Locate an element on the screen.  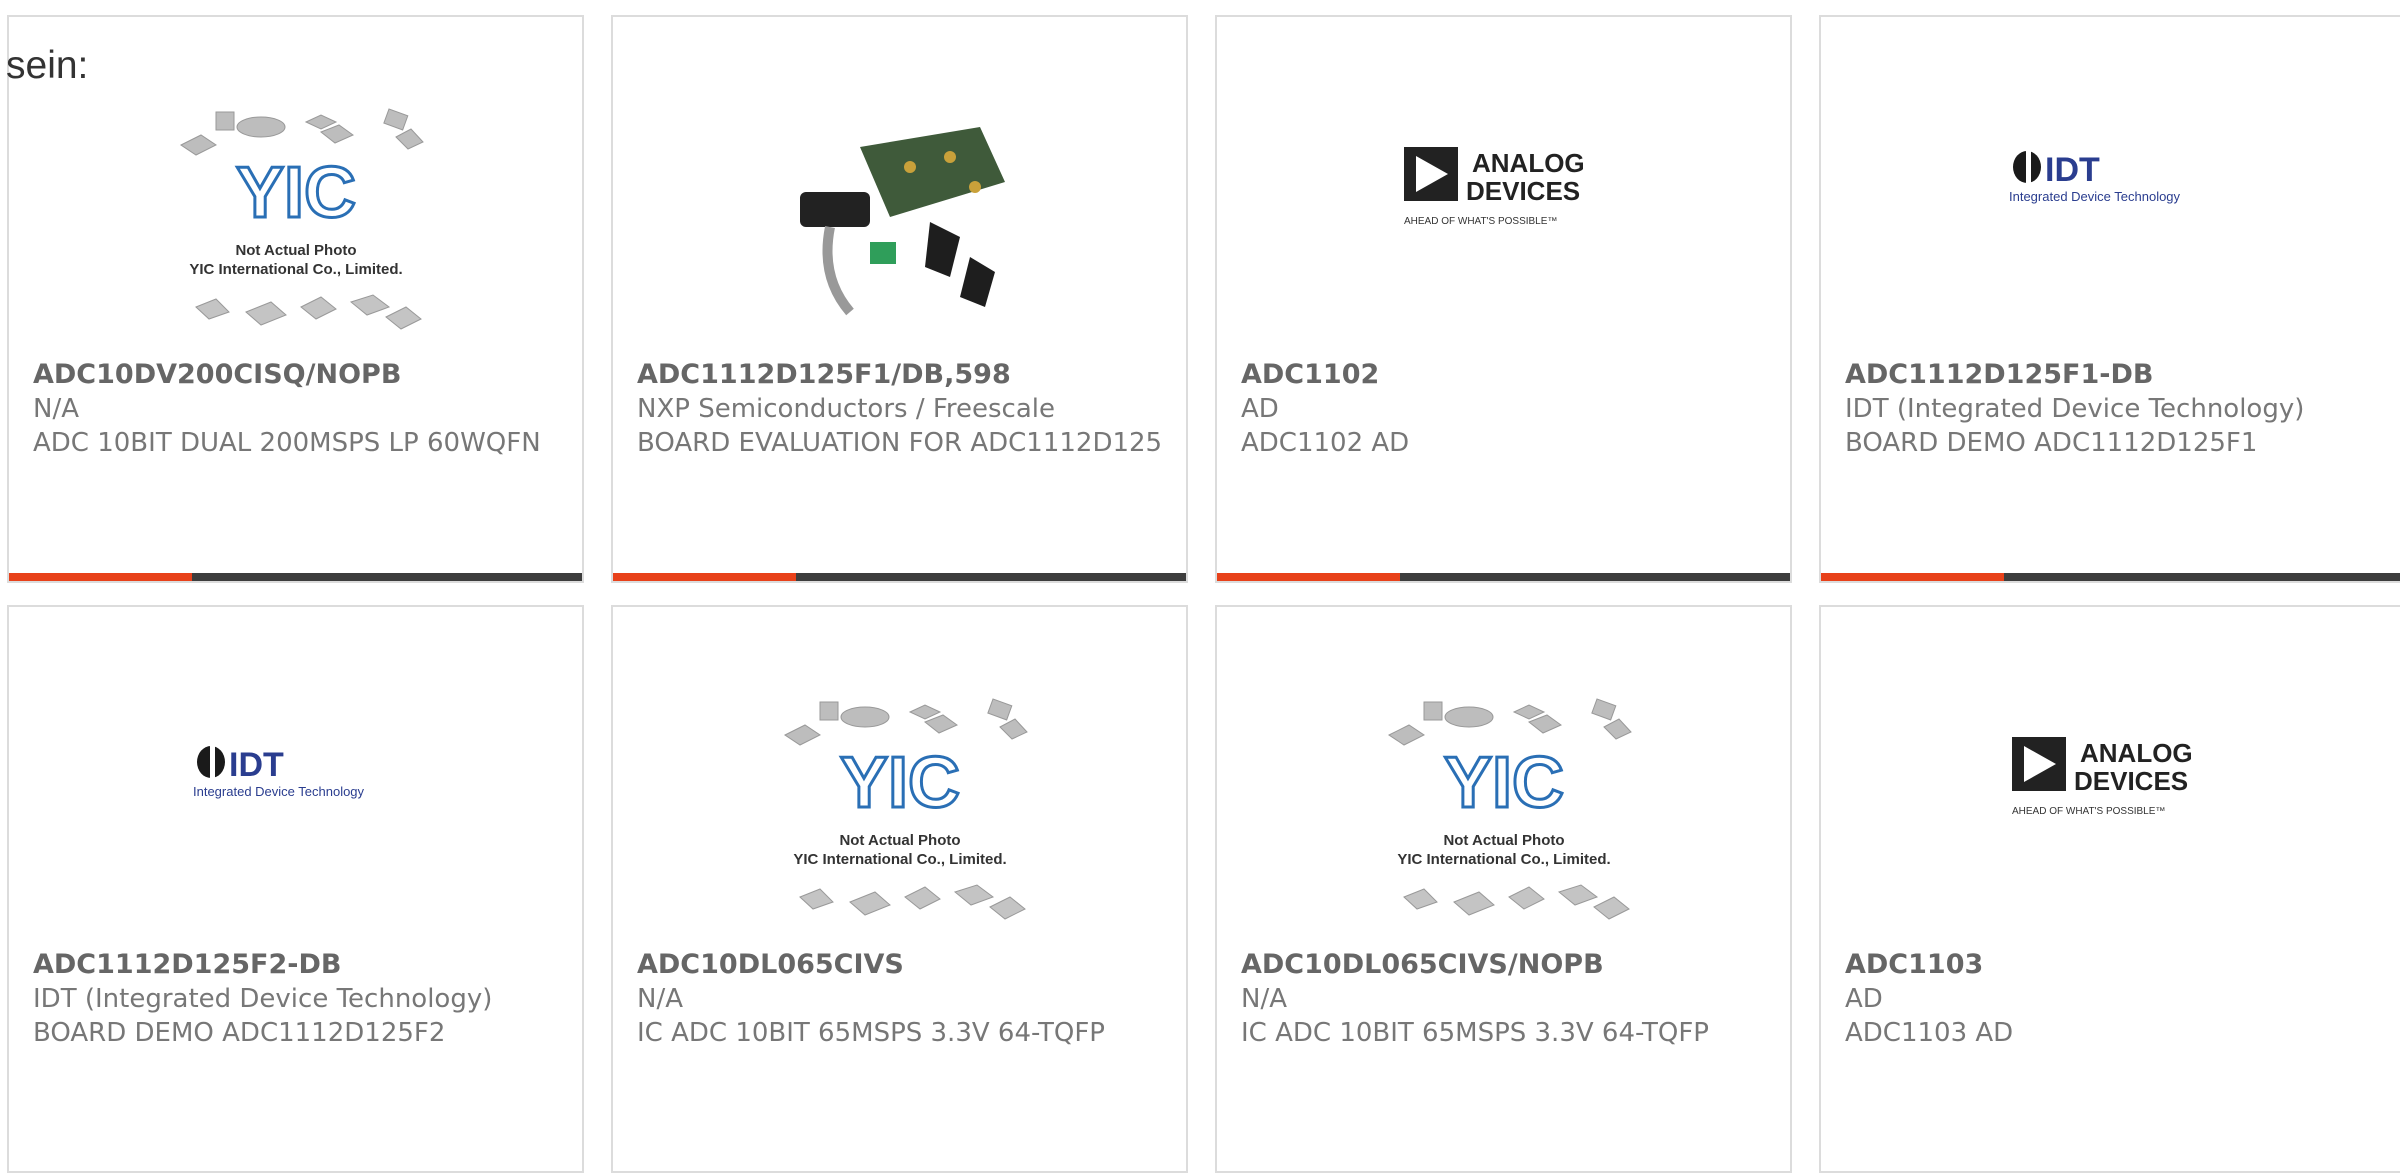
part-number-link: ADC10DL065CIVS/NOPB is located at coordinates (1505, 964).